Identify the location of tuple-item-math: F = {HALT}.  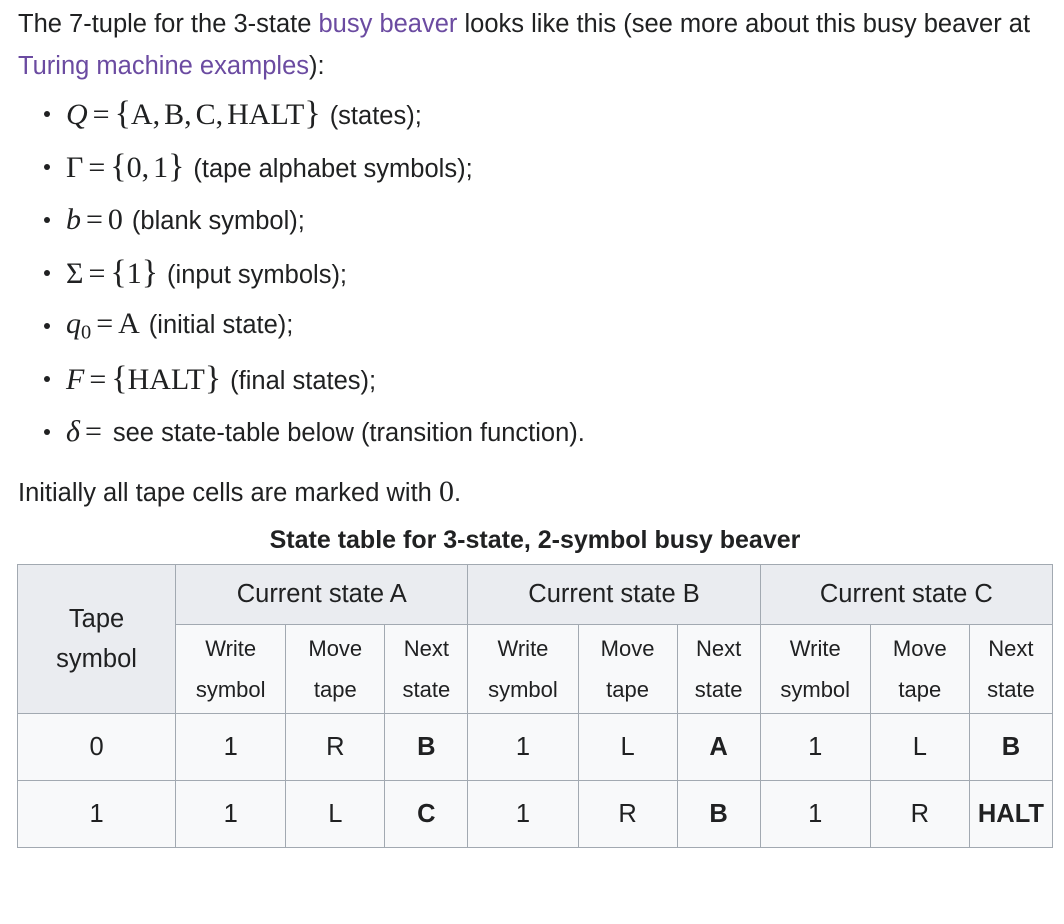
(144, 379).